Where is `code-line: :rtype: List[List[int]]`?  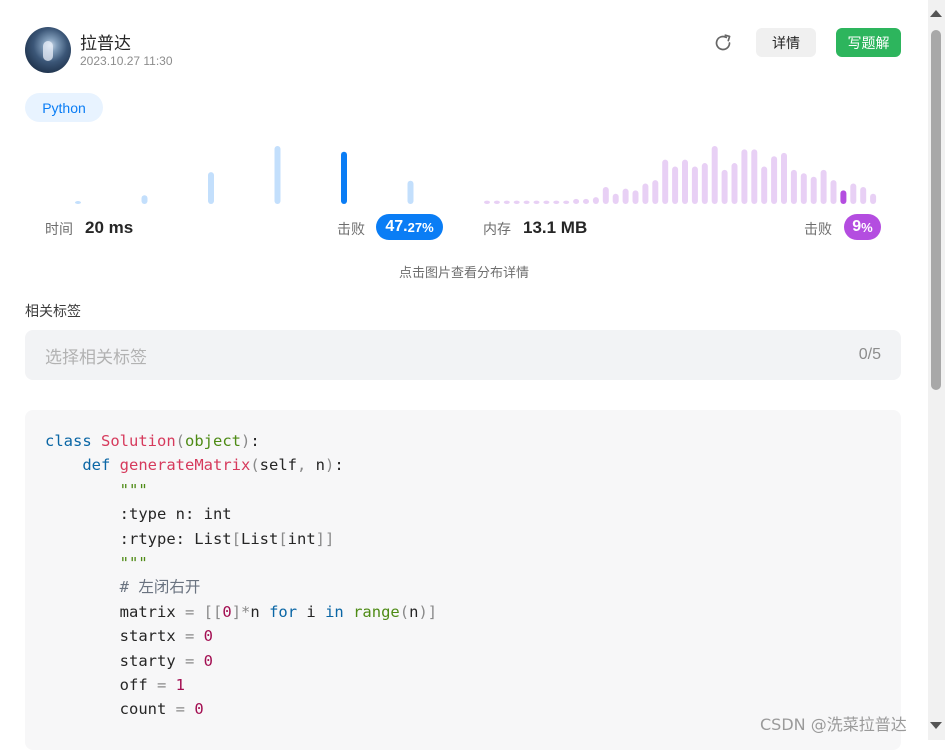
code-line: :rtype: List[List[int]] is located at coordinates (190, 538).